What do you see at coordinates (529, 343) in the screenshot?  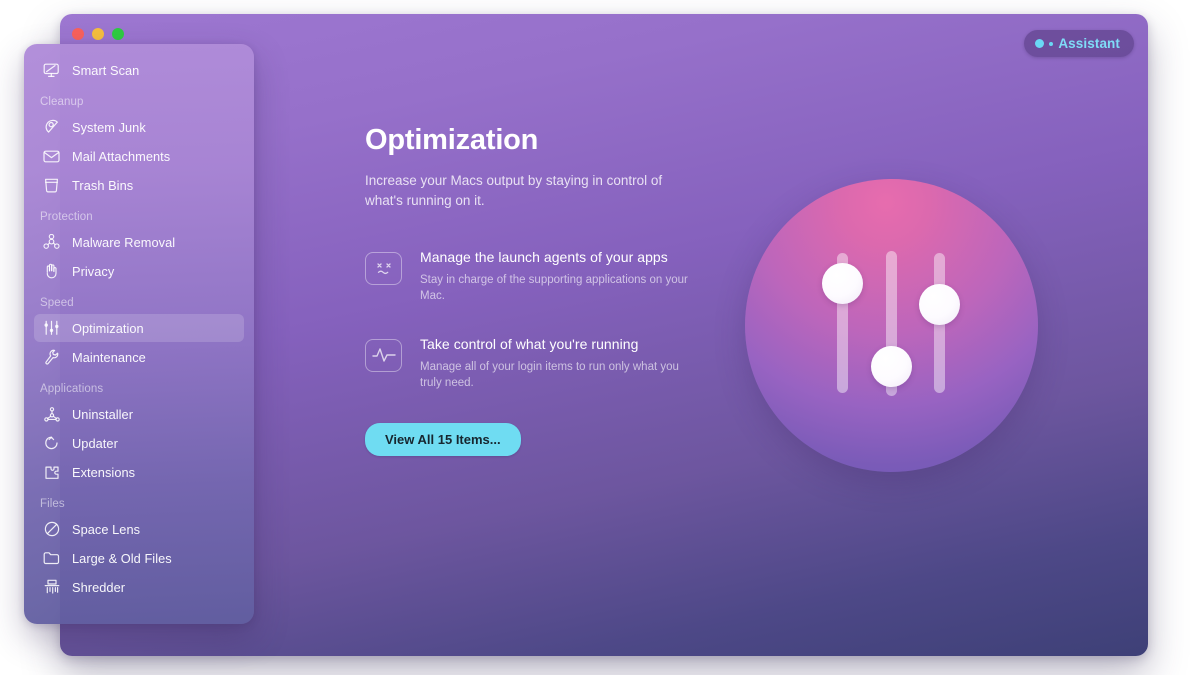 I see `feature-title: Take control of what you're running` at bounding box center [529, 343].